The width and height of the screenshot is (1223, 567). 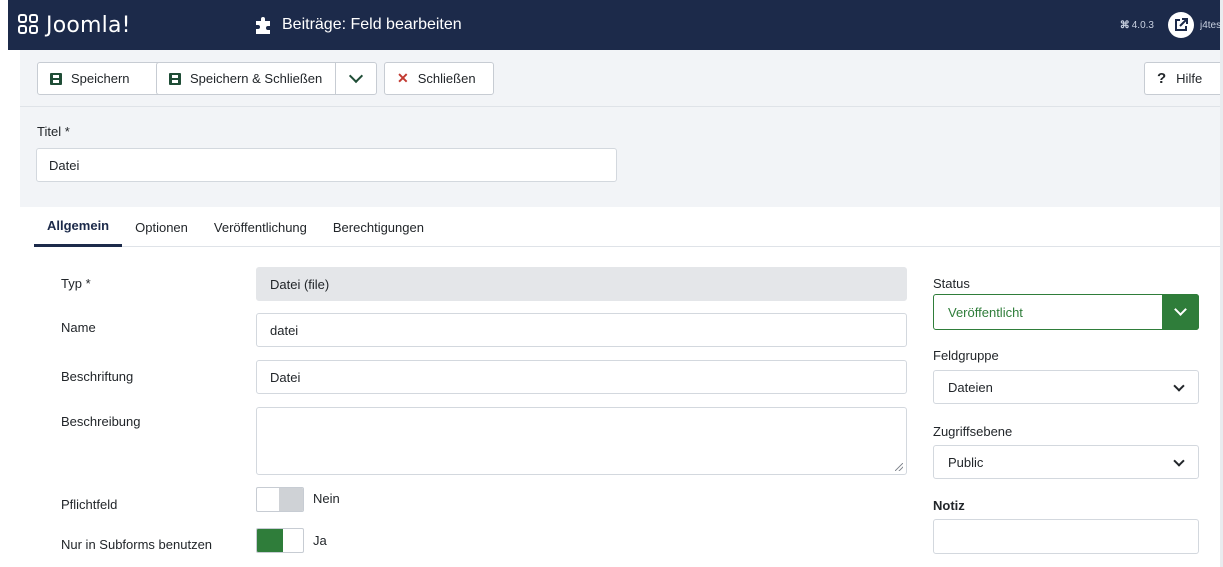 I want to click on access-label: Zugriffsebene, so click(x=973, y=431).